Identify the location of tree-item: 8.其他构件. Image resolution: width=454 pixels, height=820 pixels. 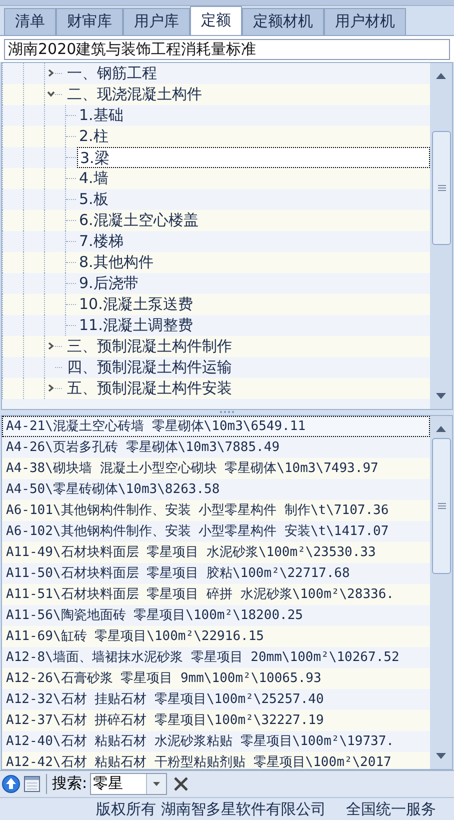
(115, 262).